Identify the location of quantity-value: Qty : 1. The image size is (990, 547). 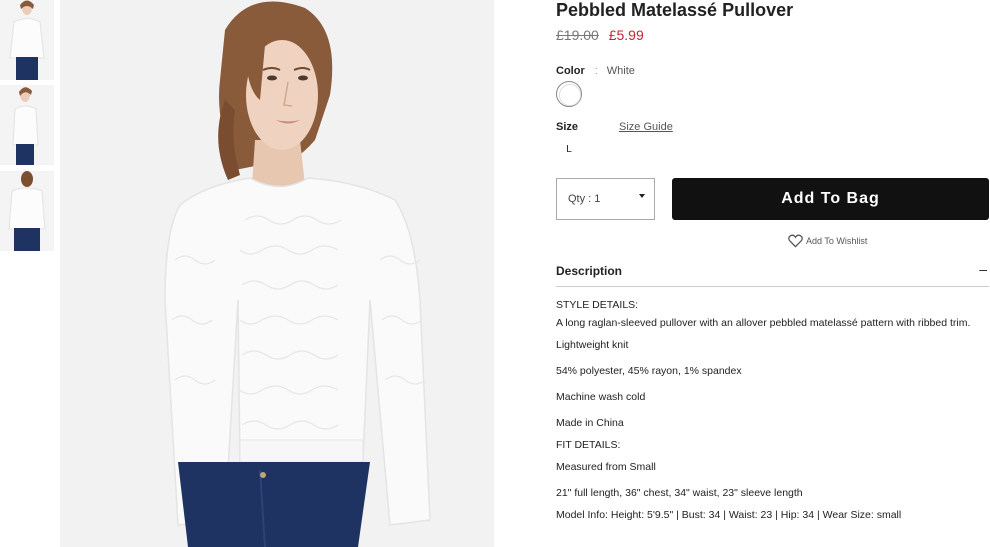
(584, 199).